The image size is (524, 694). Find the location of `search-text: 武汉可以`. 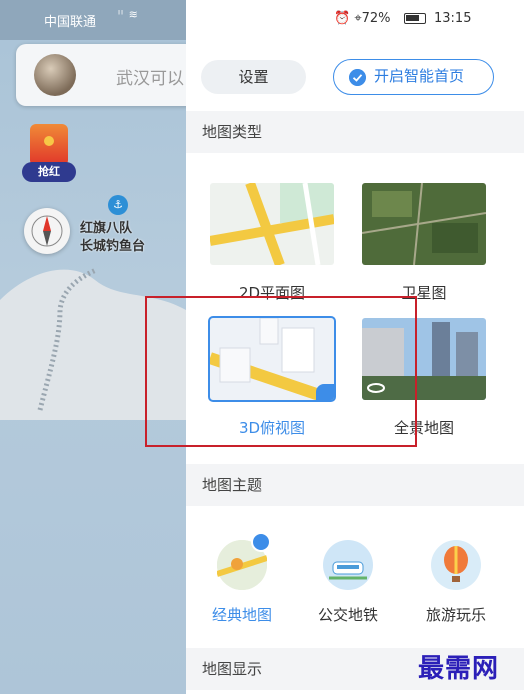

search-text: 武汉可以 is located at coordinates (150, 79).